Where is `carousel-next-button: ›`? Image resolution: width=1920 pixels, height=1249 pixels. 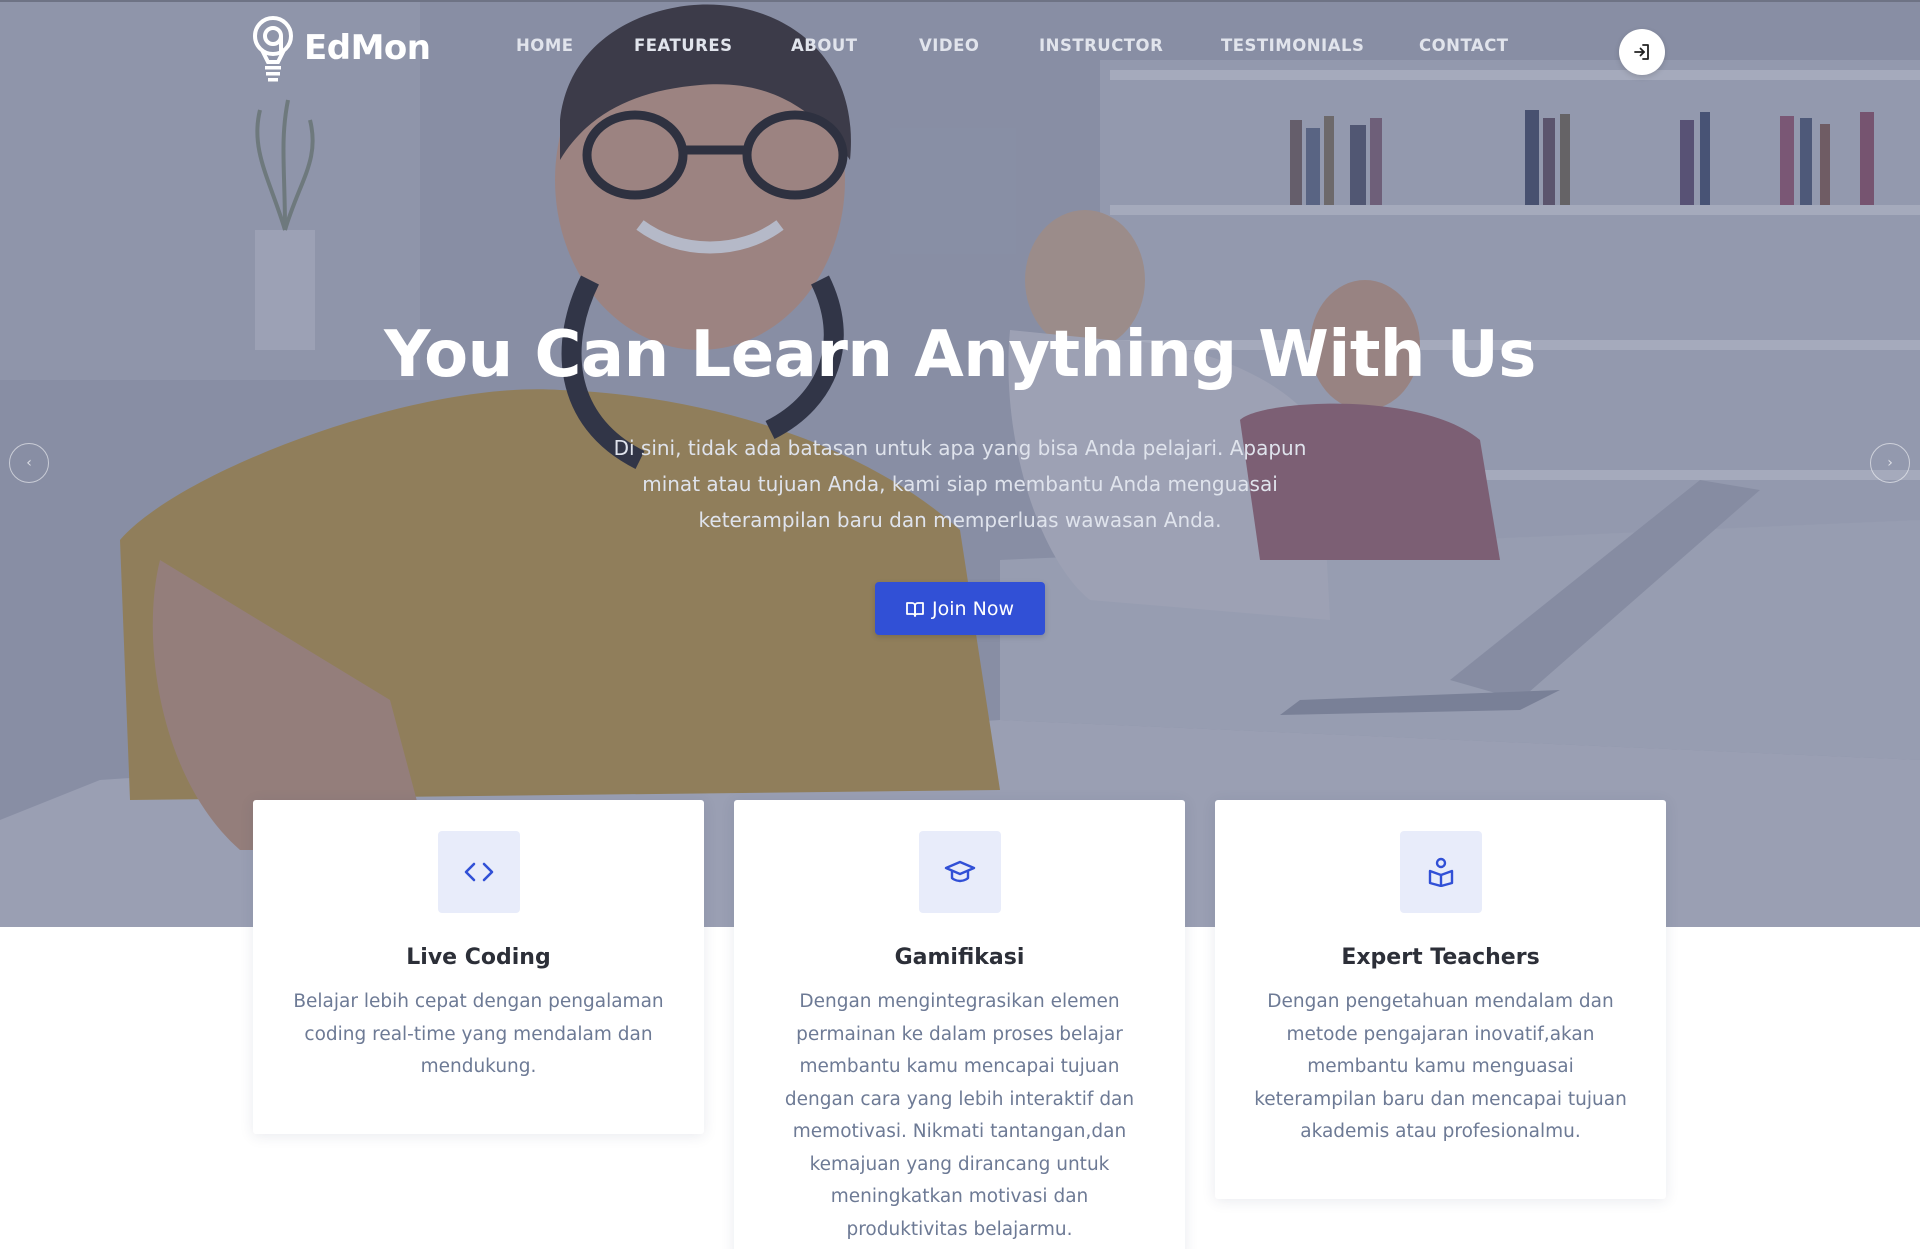
carousel-next-button: › is located at coordinates (1890, 463).